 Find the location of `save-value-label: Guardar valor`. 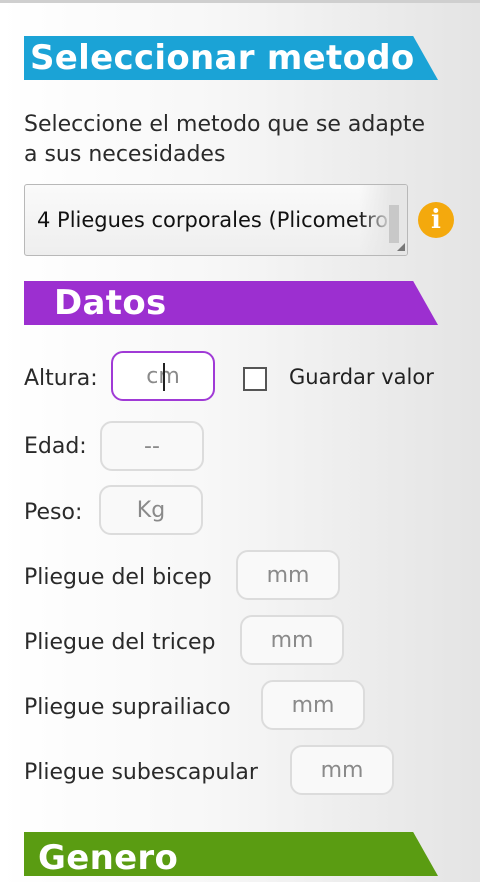

save-value-label: Guardar valor is located at coordinates (361, 377).